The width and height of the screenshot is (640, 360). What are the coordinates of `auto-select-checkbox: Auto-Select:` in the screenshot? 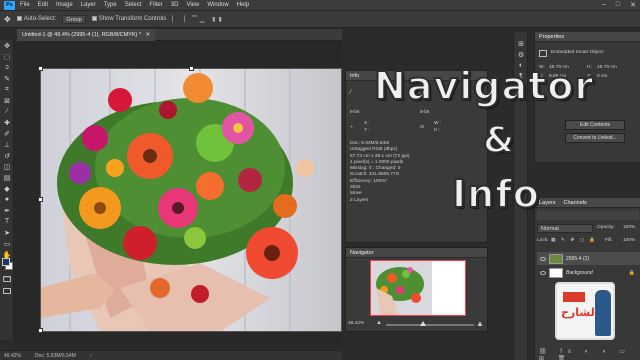 It's located at (36, 18).